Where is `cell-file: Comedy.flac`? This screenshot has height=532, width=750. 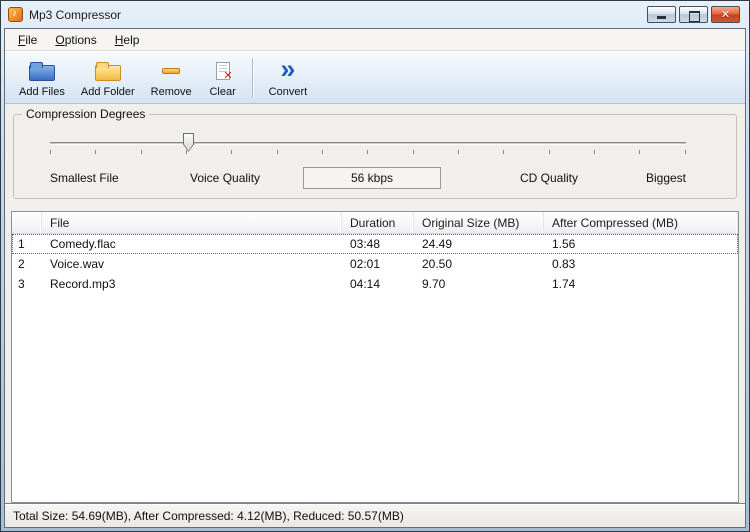
cell-file: Comedy.flac is located at coordinates (83, 244).